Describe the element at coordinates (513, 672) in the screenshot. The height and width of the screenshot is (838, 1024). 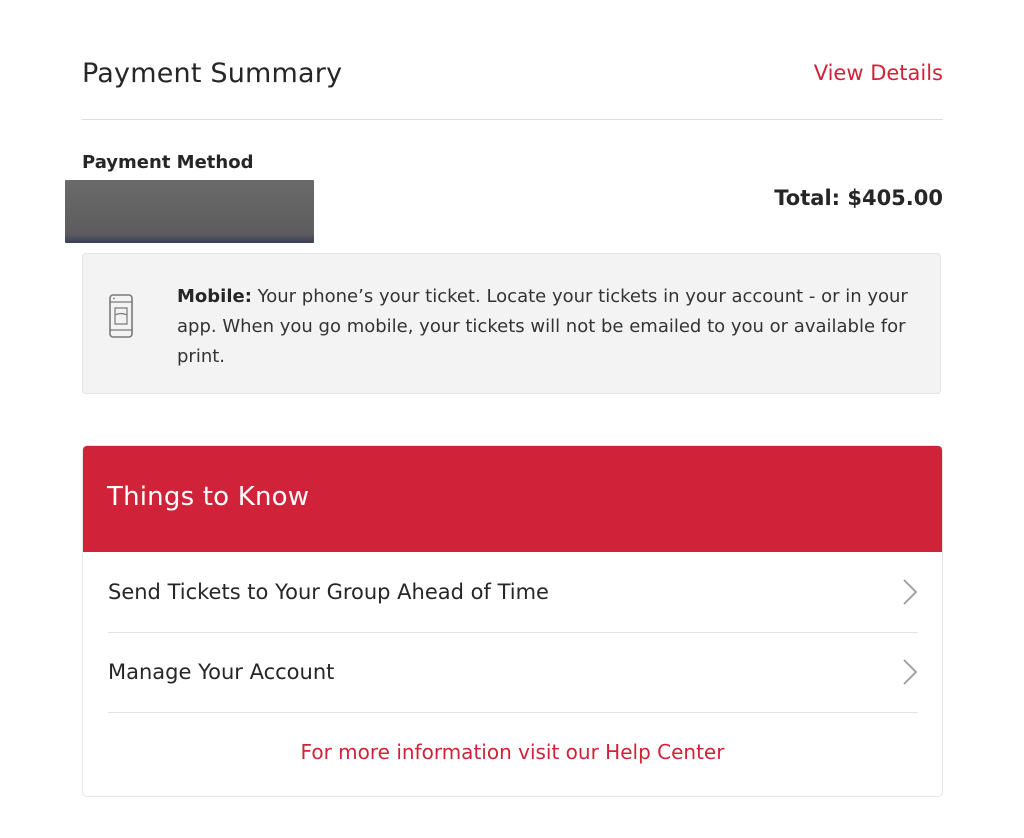
I see `list-item-manage-account: Manage Your Account` at that location.